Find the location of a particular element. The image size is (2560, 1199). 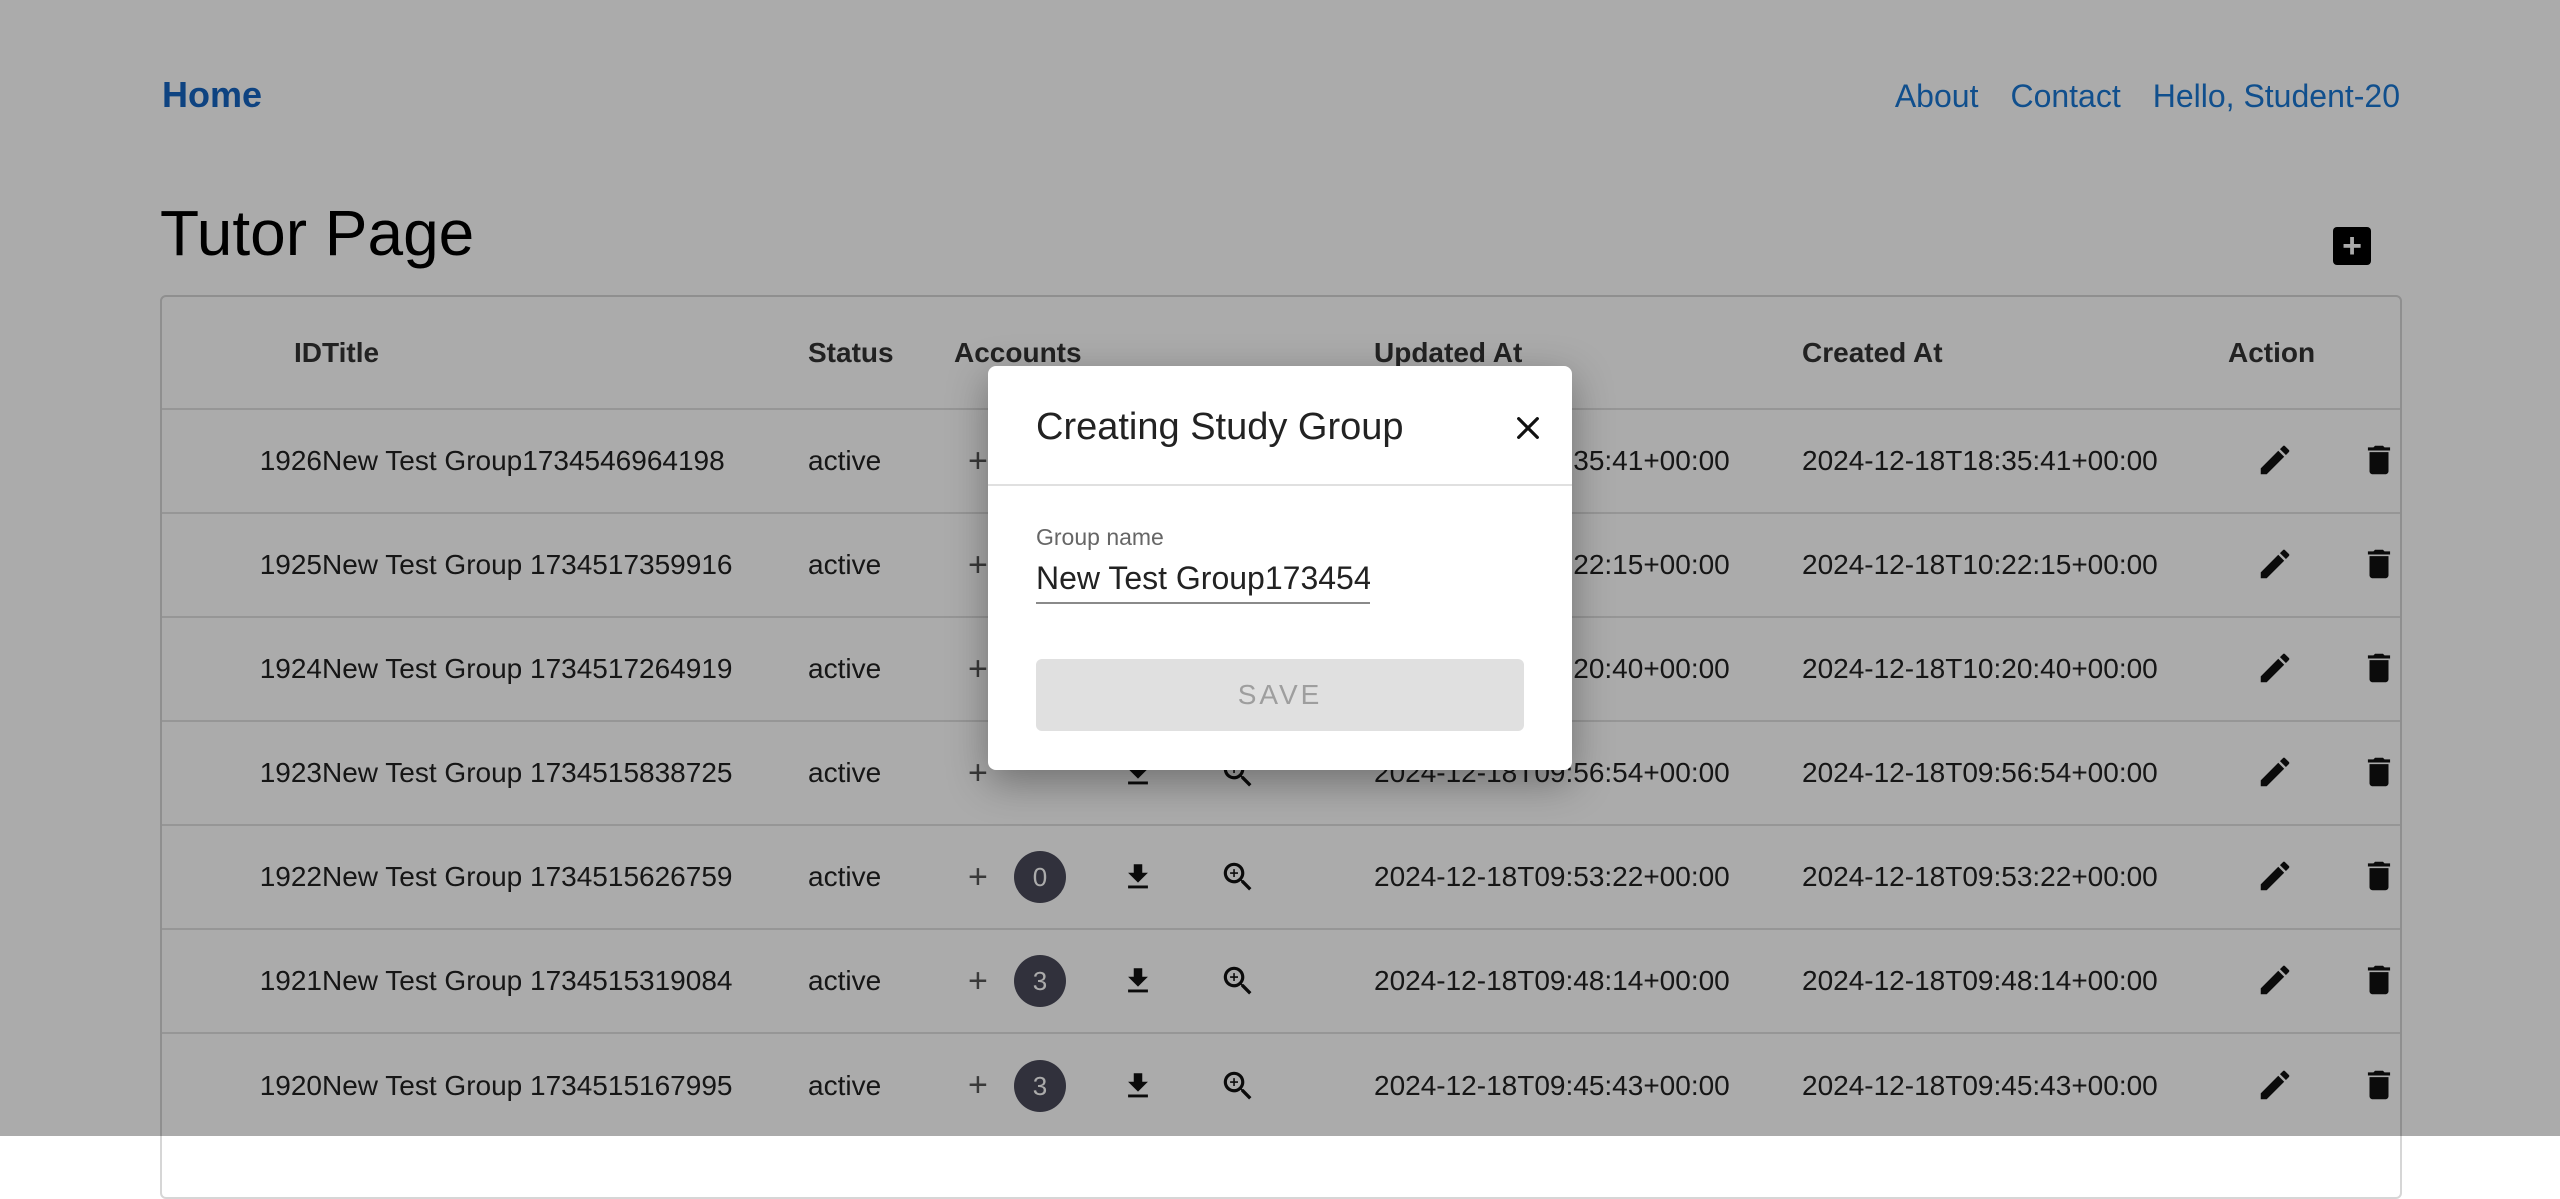

group-name-label: Group name is located at coordinates (1100, 537).